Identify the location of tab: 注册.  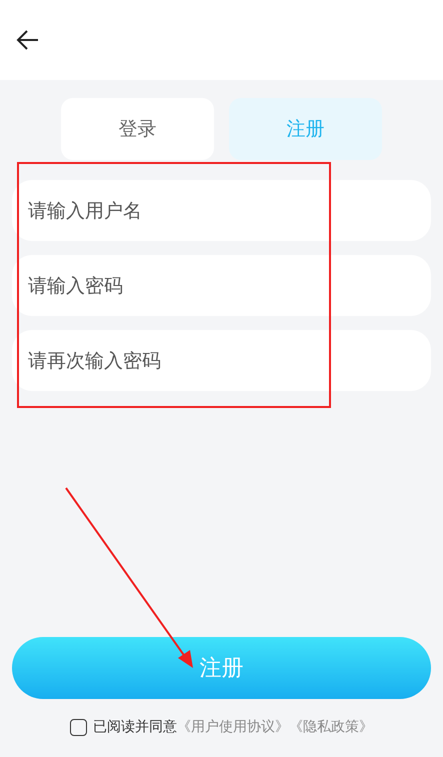
(305, 129).